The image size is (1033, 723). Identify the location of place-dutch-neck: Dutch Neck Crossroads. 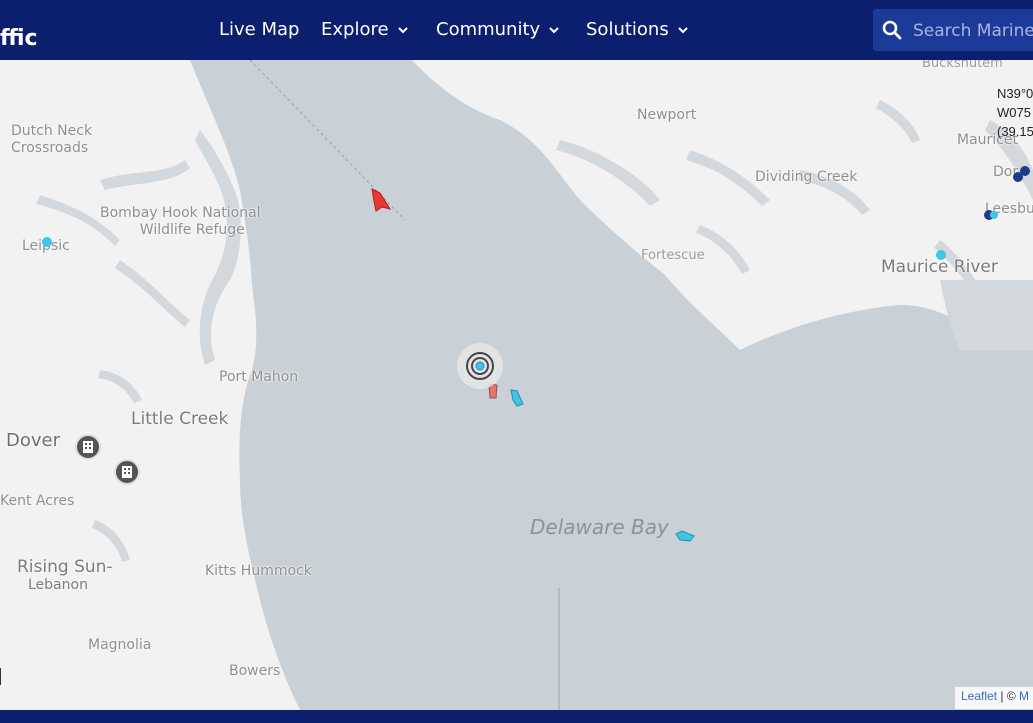
(51, 140).